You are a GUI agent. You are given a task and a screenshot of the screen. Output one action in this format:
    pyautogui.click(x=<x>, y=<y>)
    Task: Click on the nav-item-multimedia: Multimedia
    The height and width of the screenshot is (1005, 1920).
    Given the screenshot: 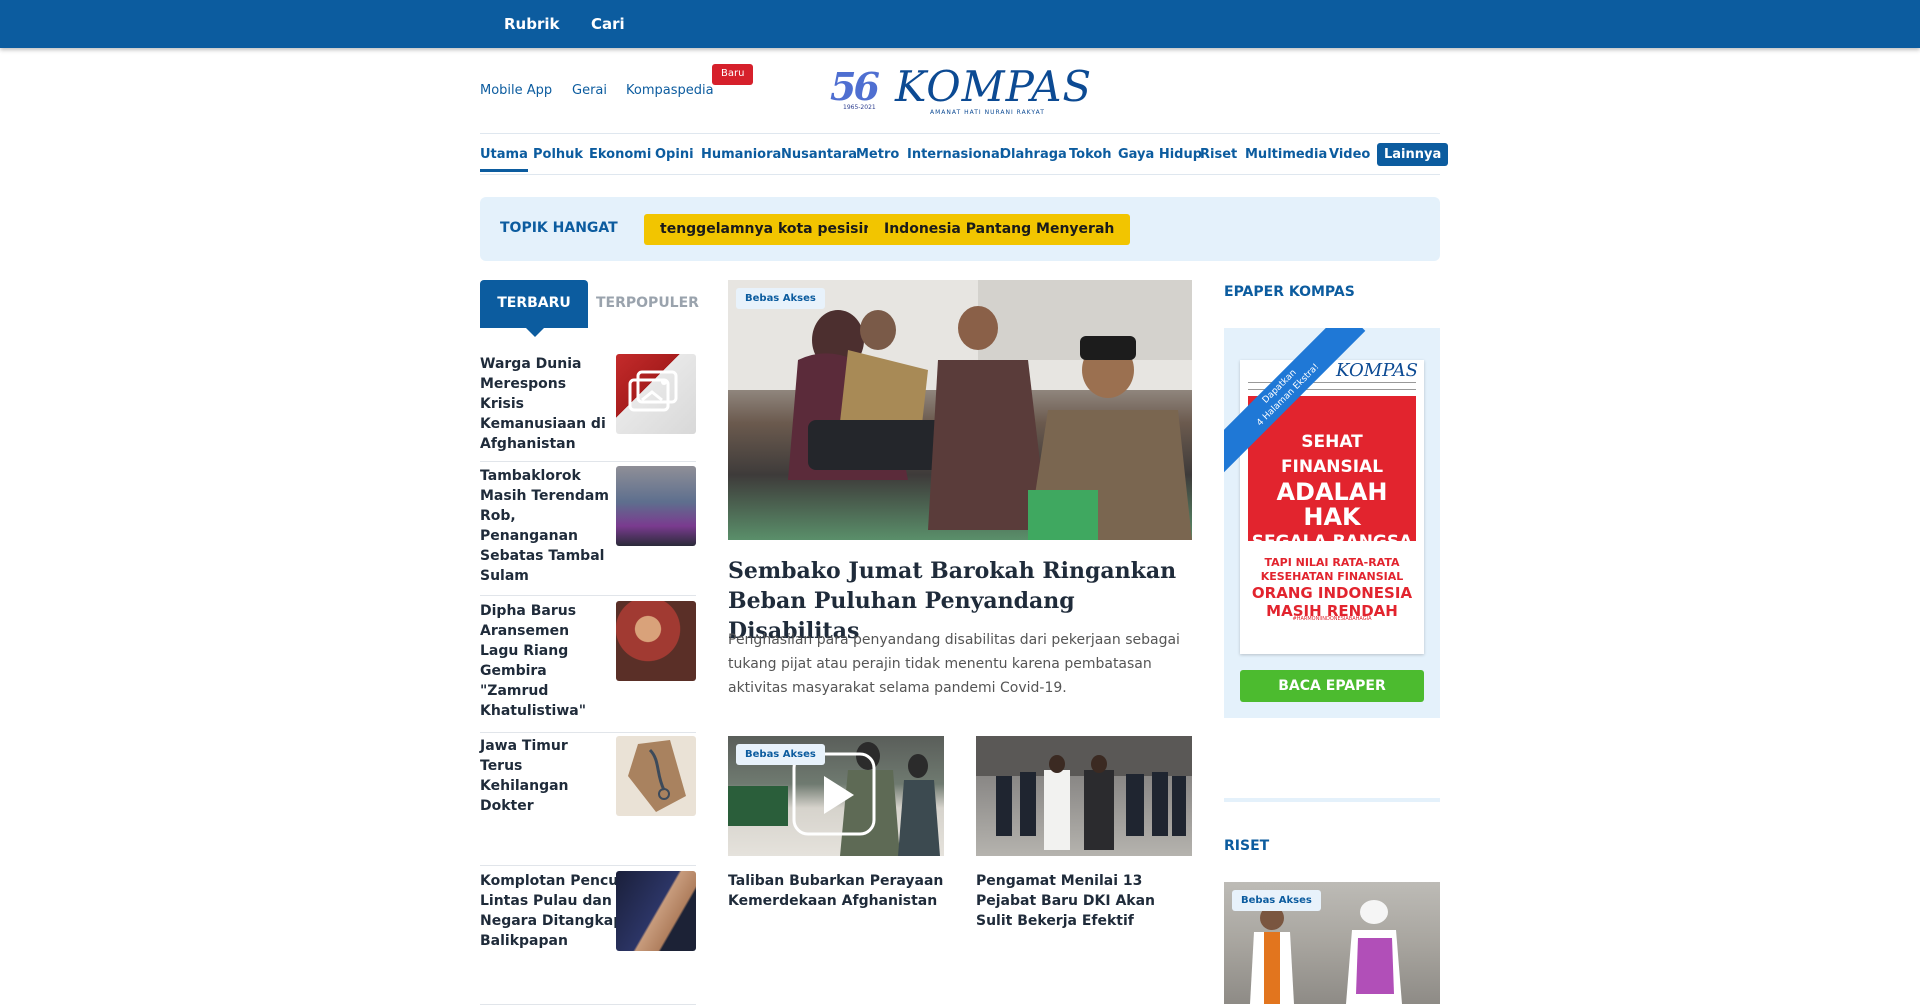 What is the action you would take?
    pyautogui.click(x=1286, y=154)
    